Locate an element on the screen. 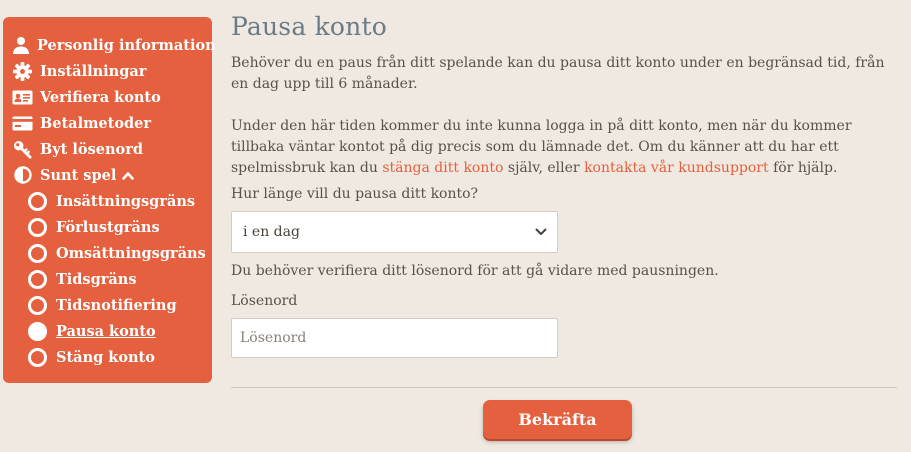 This screenshot has height=452, width=911. sidebar-subitem-close-account: Stäng konto is located at coordinates (107, 357).